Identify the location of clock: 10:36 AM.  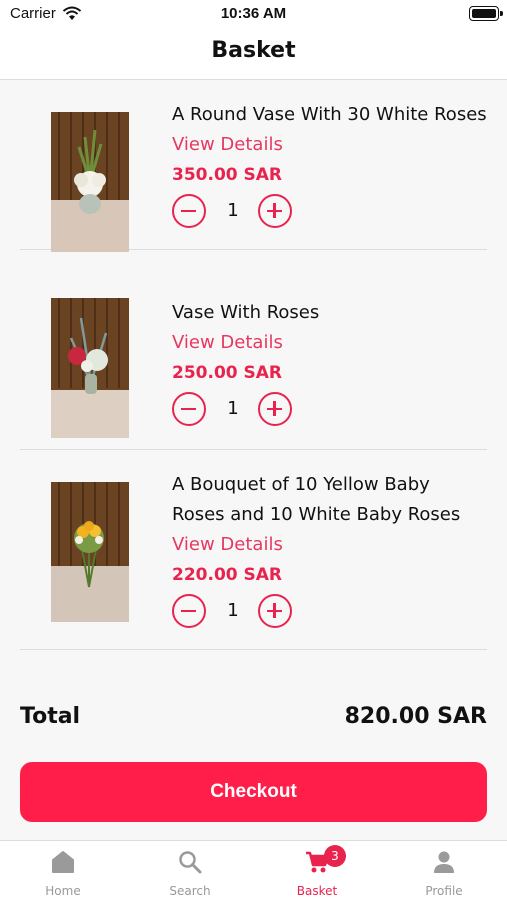
(253, 13).